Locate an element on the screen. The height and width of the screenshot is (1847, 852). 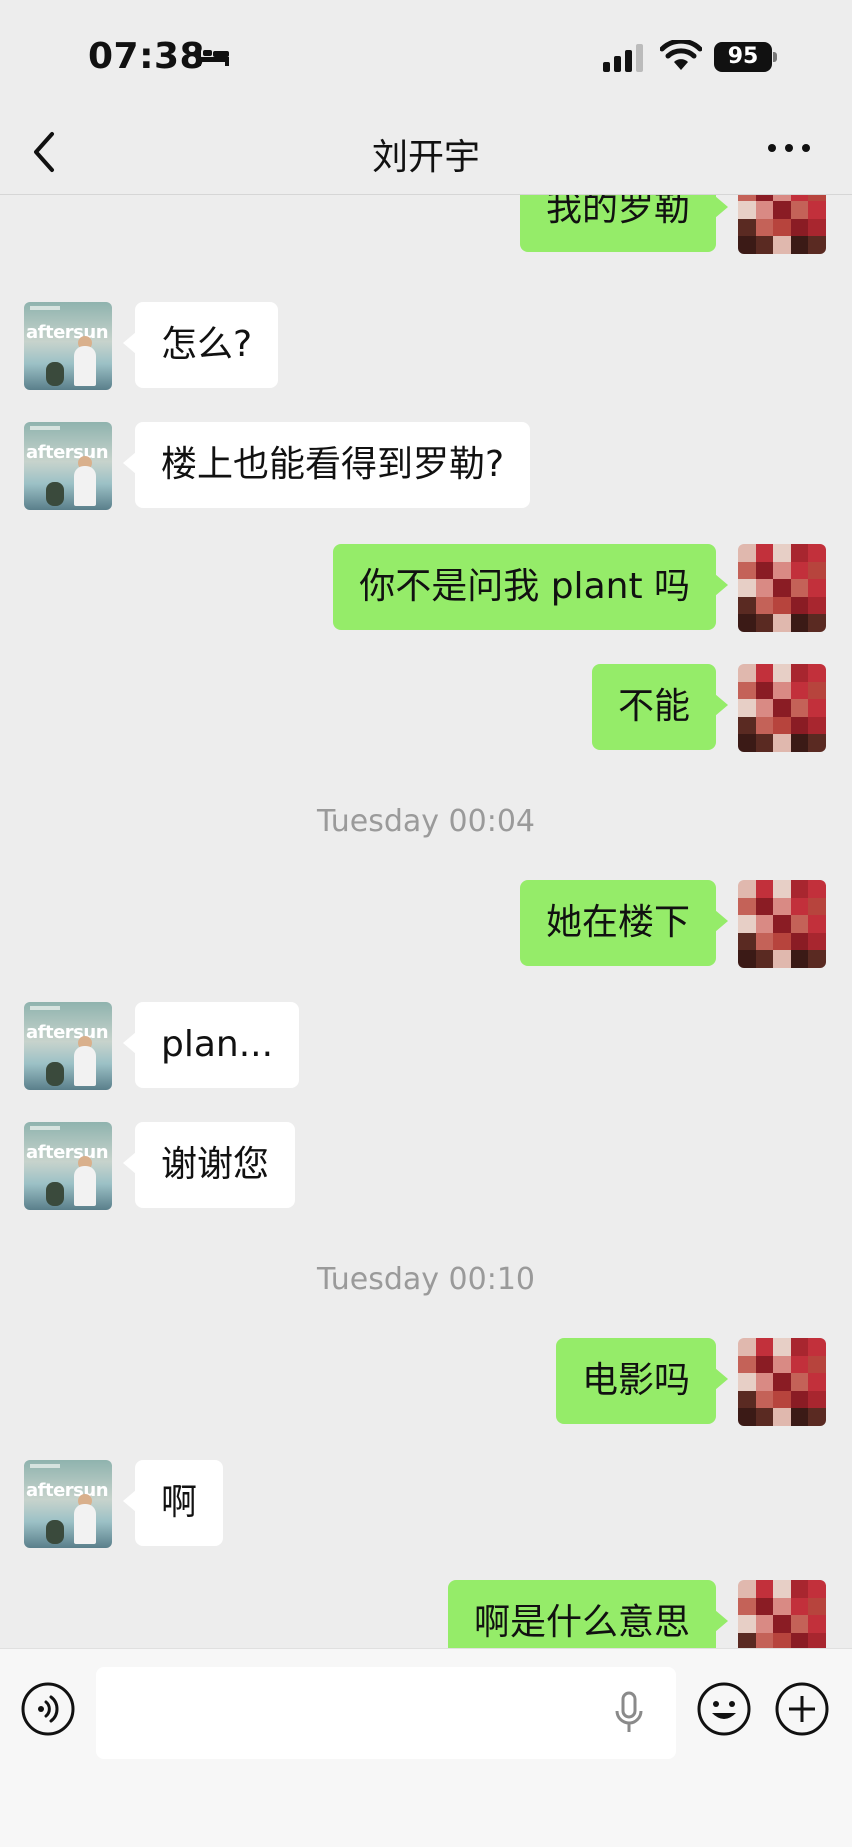
chat-header: 刘开宇 is located at coordinates (426, 152).